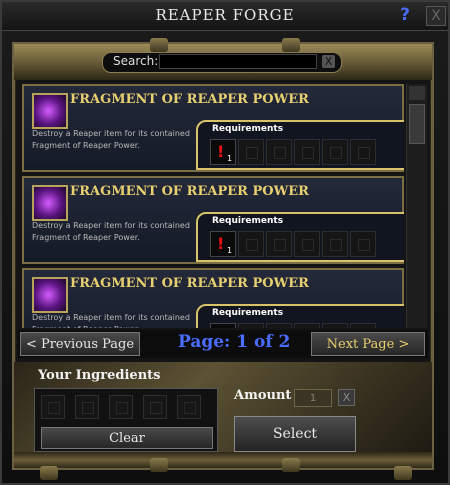 The height and width of the screenshot is (485, 450). Describe the element at coordinates (127, 438) in the screenshot. I see `clear-button: Clear` at that location.